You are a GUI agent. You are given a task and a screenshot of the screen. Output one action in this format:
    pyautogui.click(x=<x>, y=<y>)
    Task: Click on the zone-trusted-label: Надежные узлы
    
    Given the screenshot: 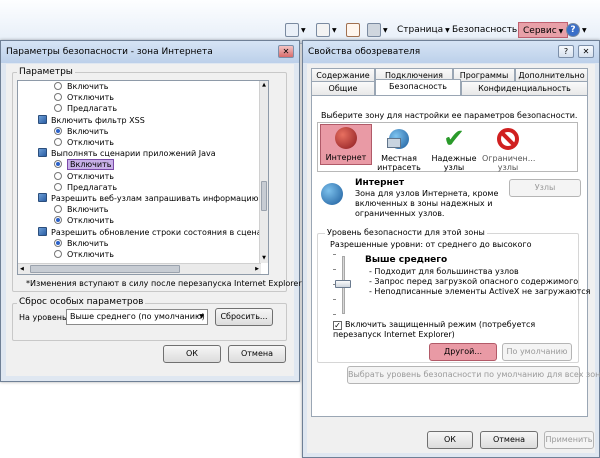 What is the action you would take?
    pyautogui.click(x=454, y=163)
    